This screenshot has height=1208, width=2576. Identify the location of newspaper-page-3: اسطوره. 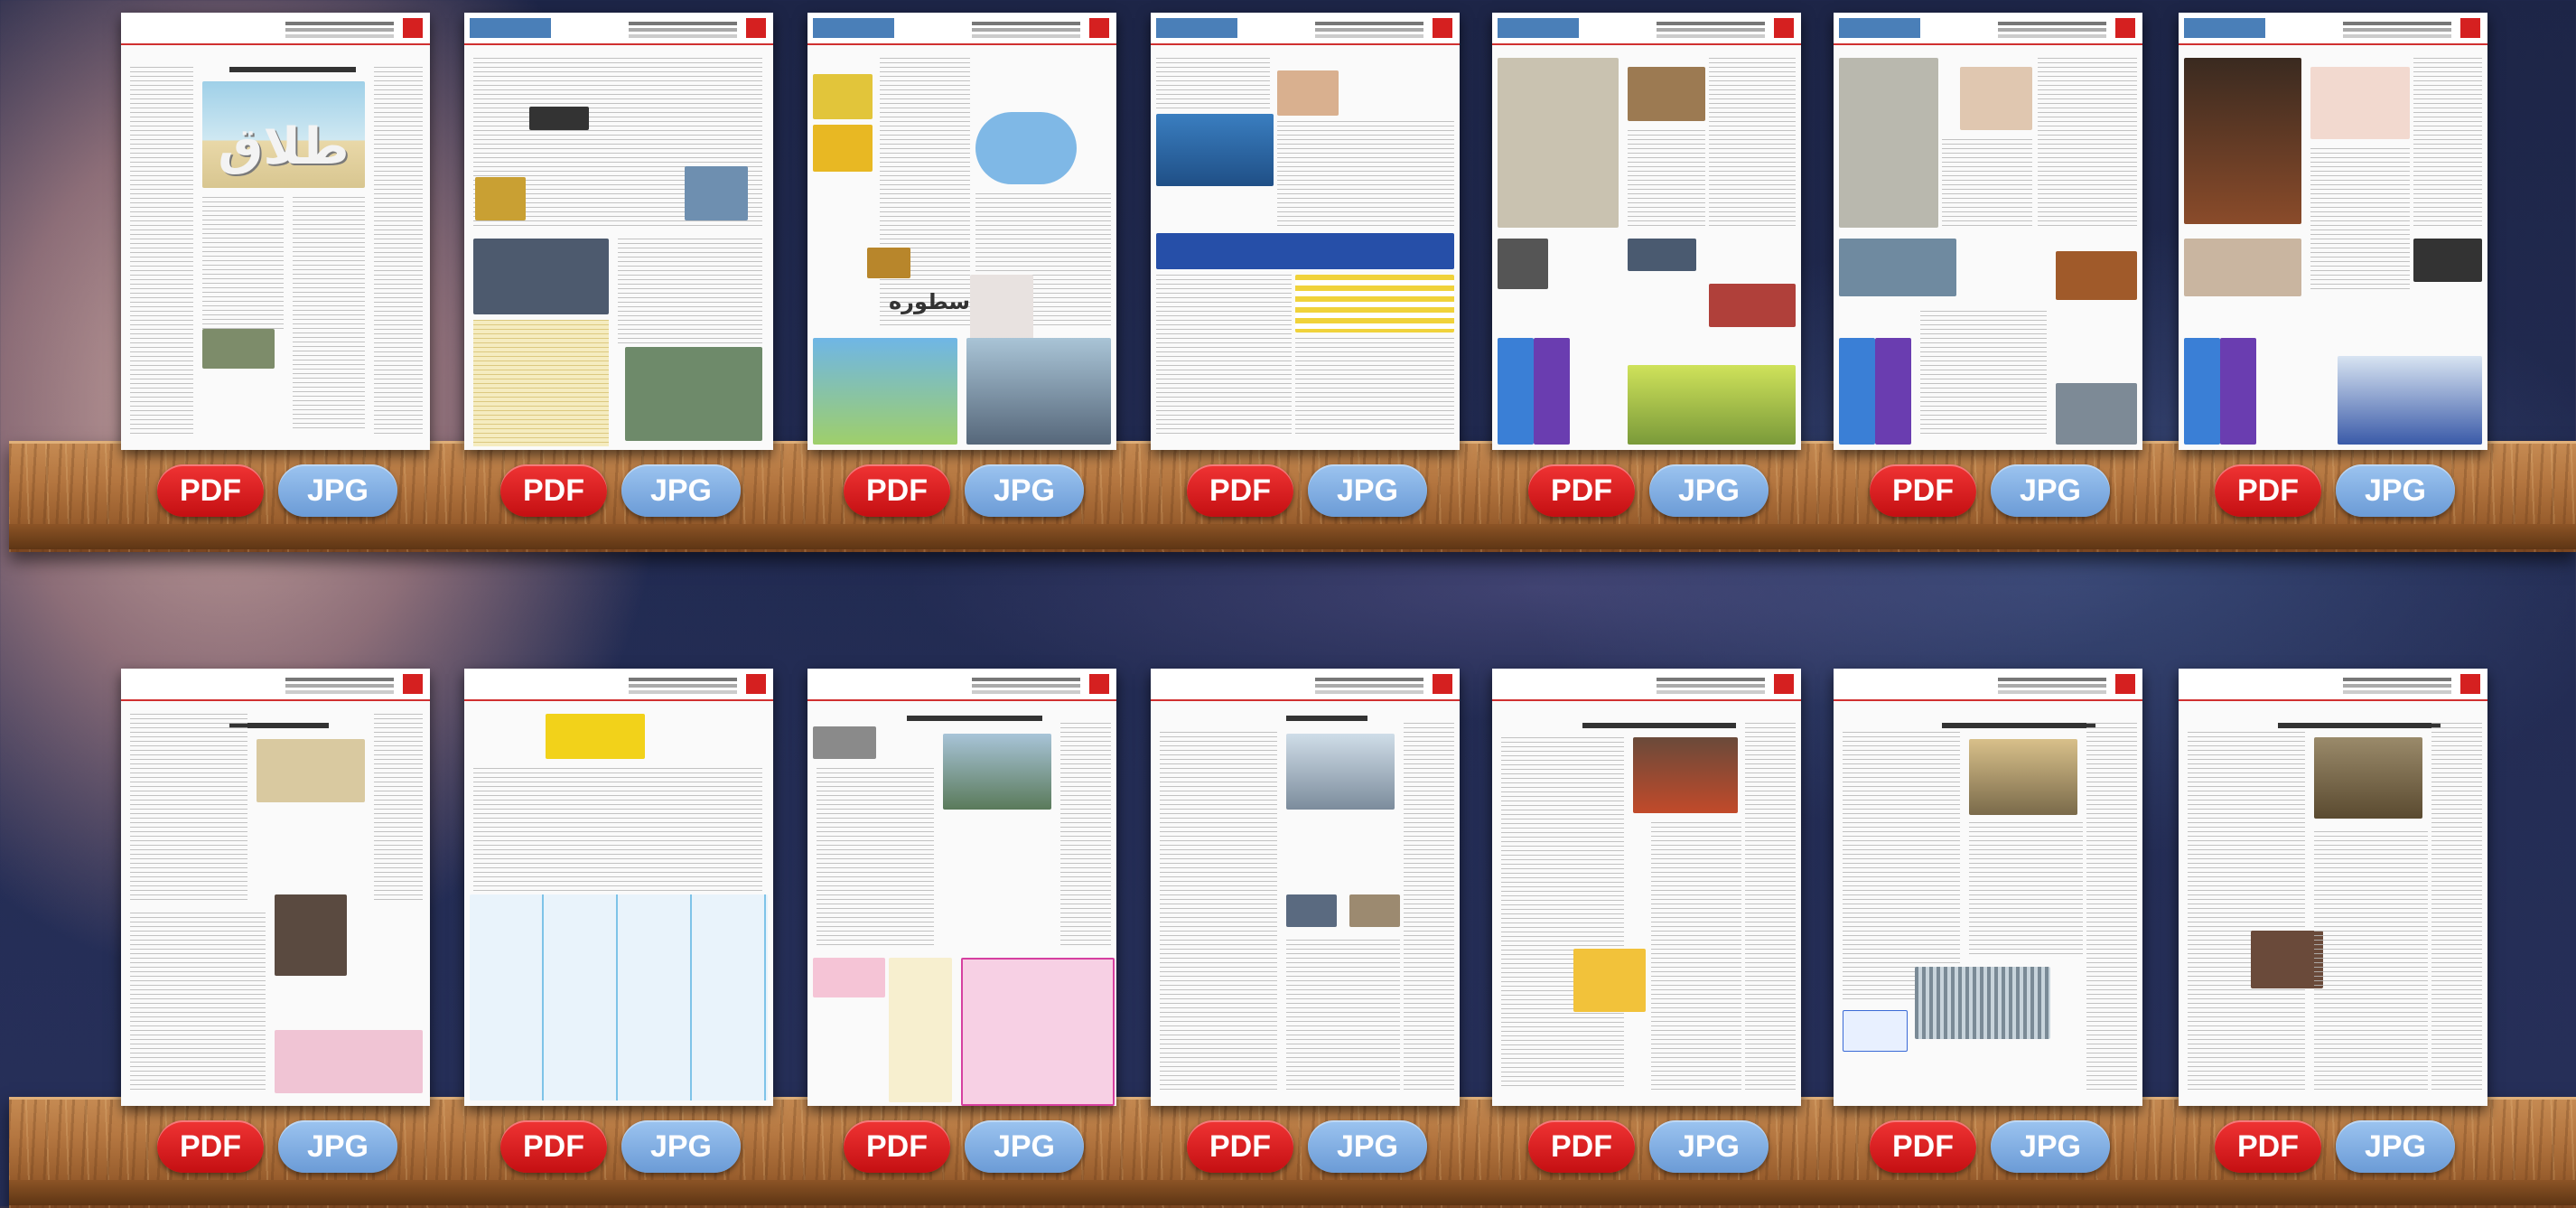
(961, 231).